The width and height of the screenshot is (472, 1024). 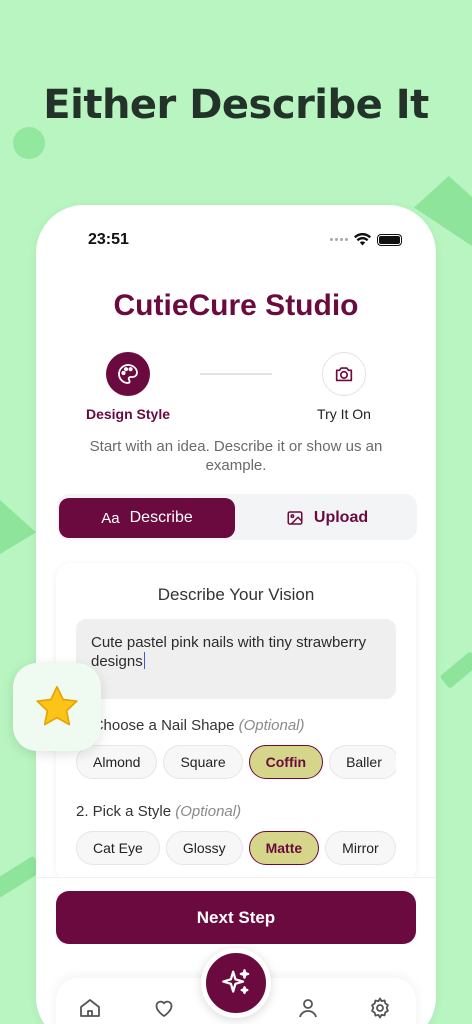 I want to click on profile-icon, so click(x=308, y=1008).